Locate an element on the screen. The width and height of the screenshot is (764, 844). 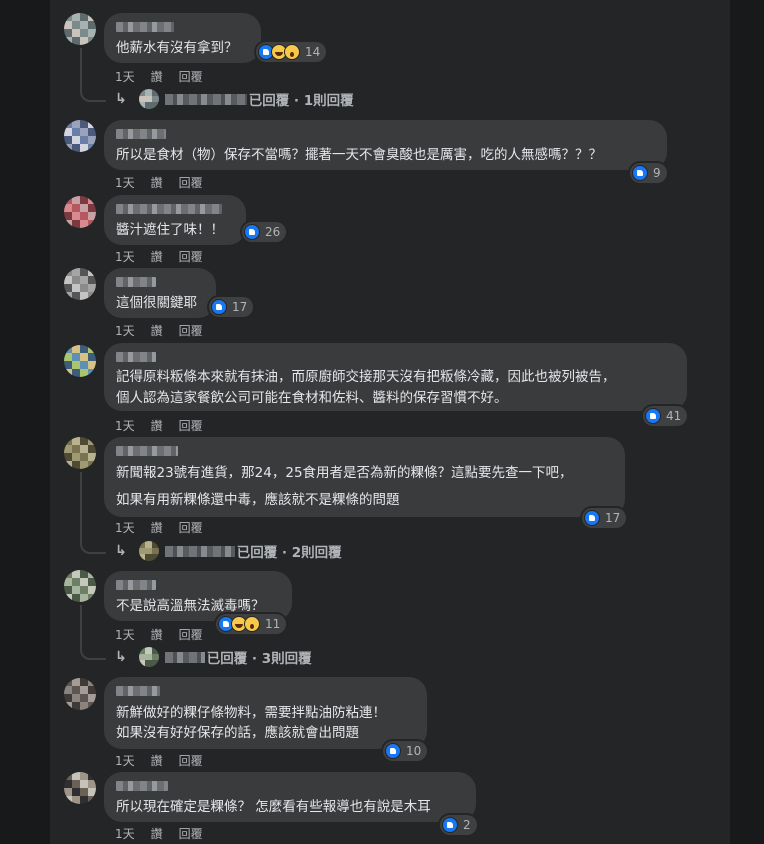
comment-text: 所以現在確定是粿條？ 怎麼看有些報導也有說是木耳 is located at coordinates (273, 807).